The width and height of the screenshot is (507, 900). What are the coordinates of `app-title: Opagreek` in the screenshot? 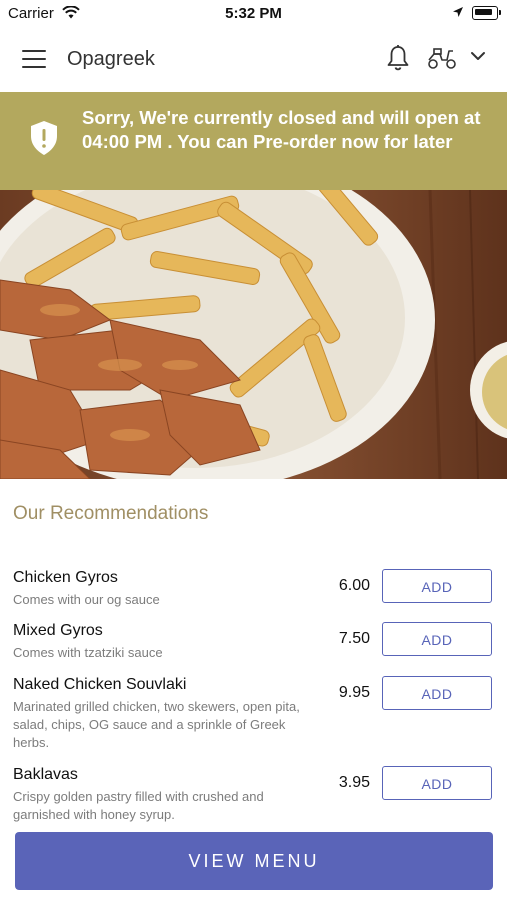 It's located at (111, 59).